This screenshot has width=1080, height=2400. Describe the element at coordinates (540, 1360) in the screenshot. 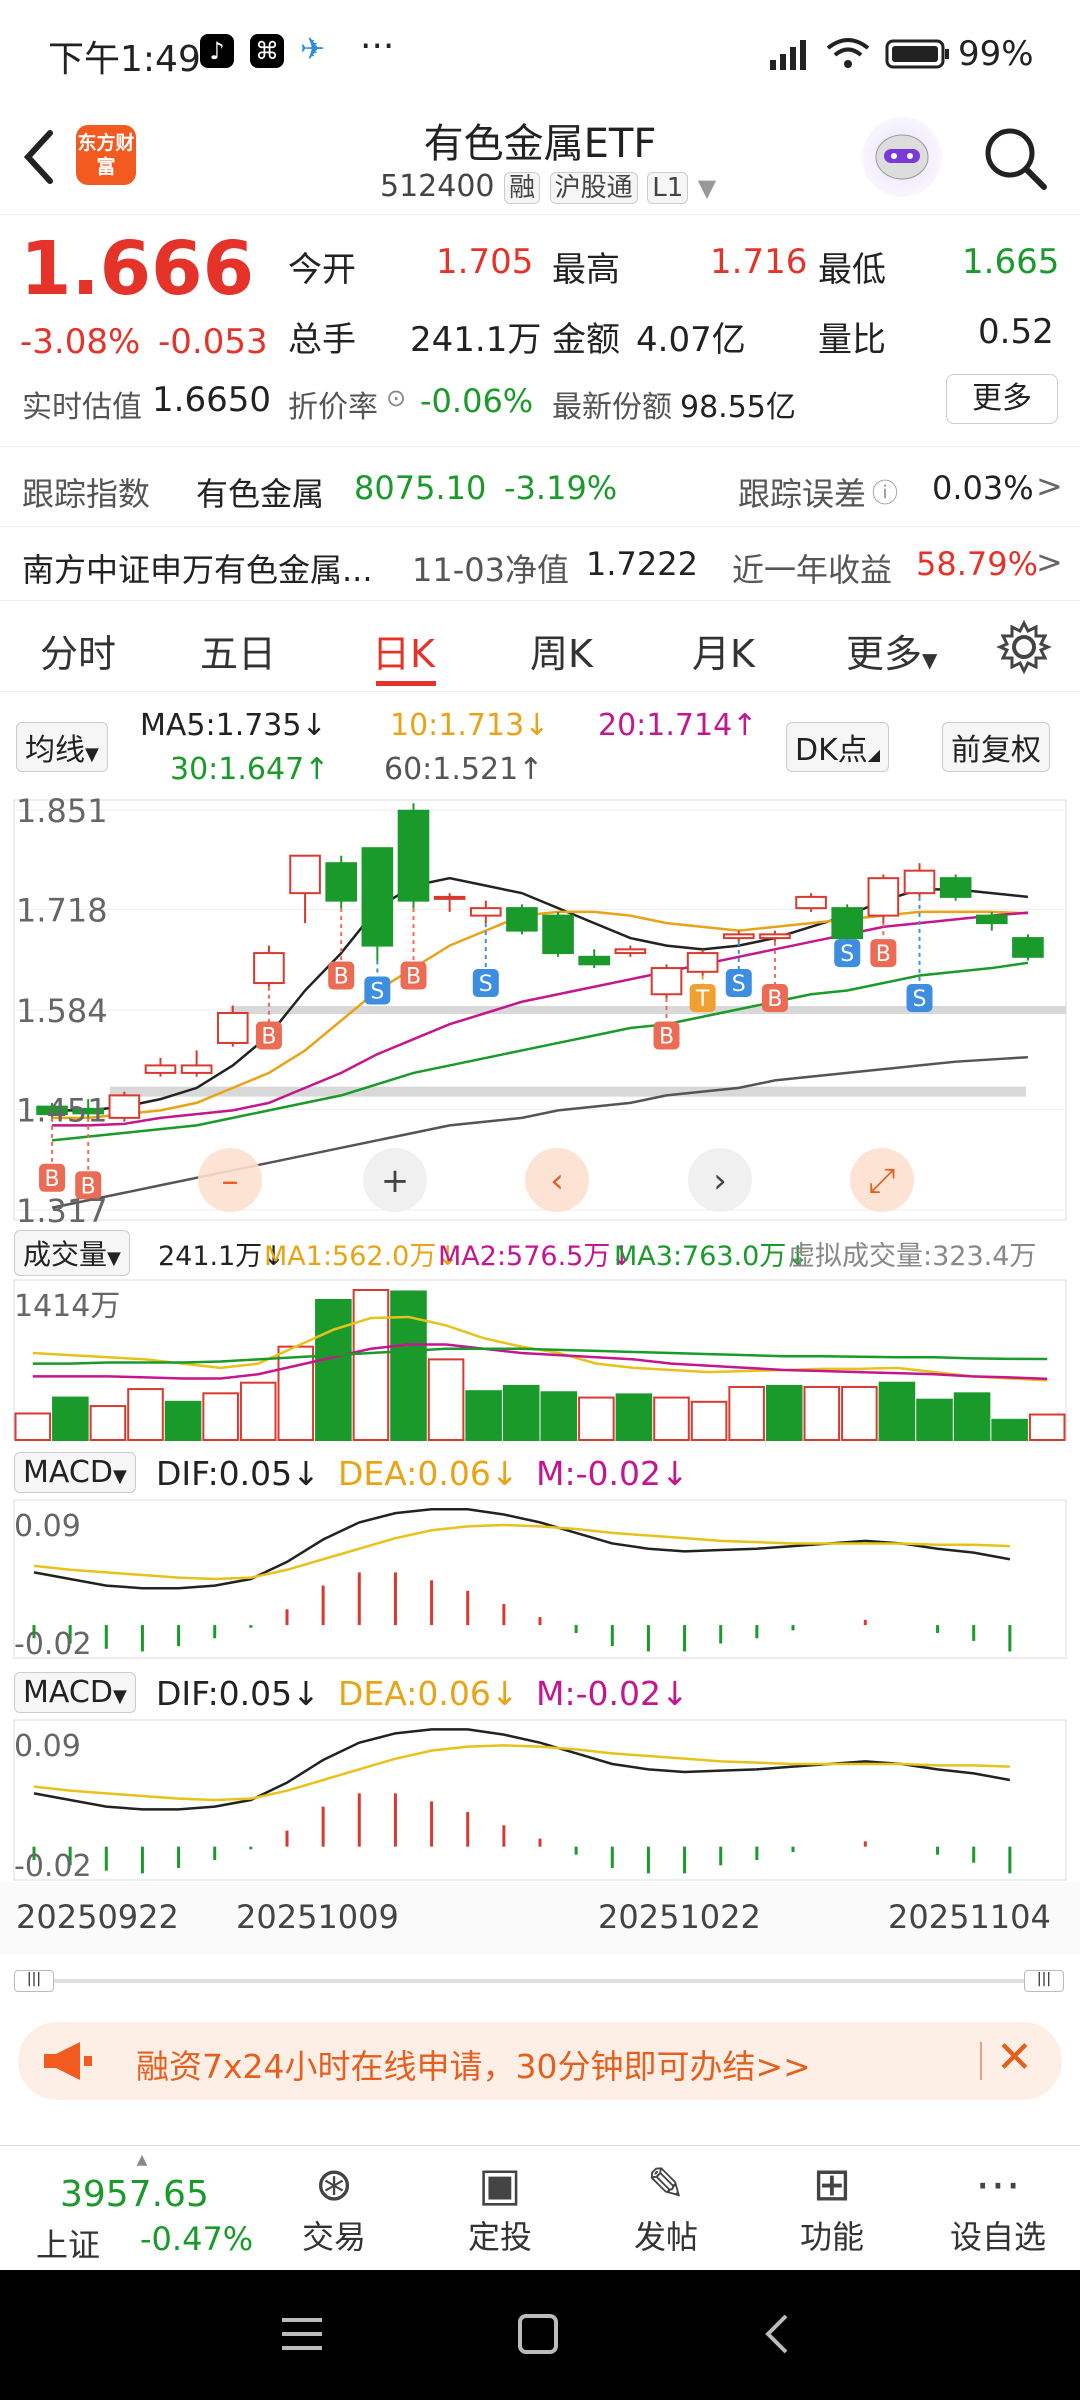

I see `volume-chart: 1414万` at that location.